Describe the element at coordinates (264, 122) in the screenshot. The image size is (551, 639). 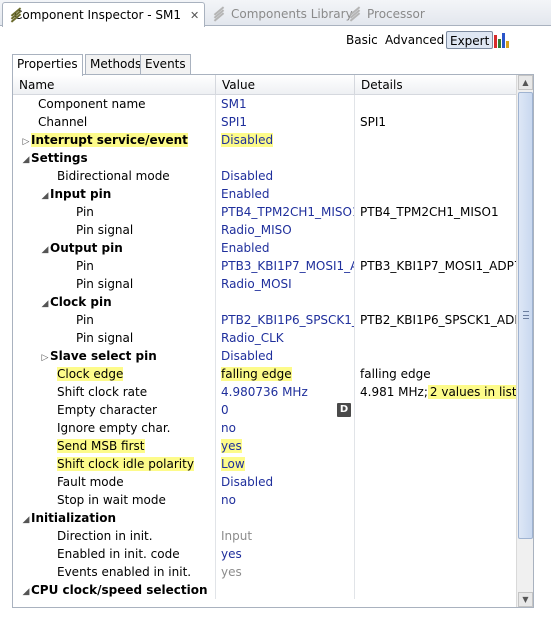
I see `table-row: Channel SPI1 SPI1` at that location.